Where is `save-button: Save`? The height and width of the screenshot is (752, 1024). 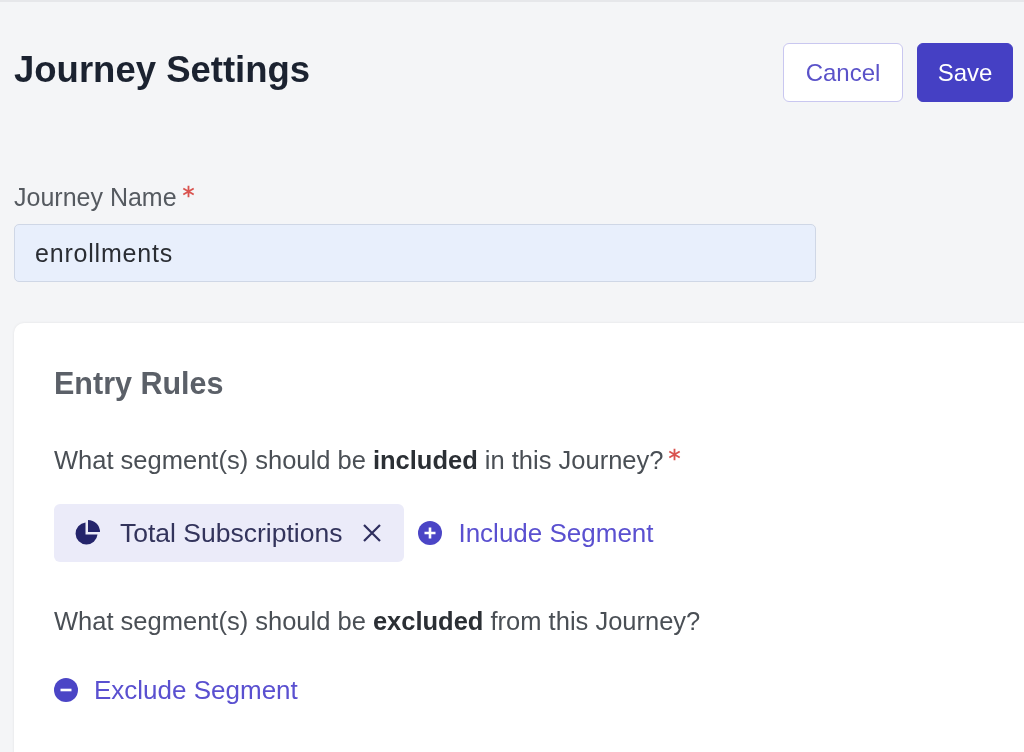
save-button: Save is located at coordinates (965, 72).